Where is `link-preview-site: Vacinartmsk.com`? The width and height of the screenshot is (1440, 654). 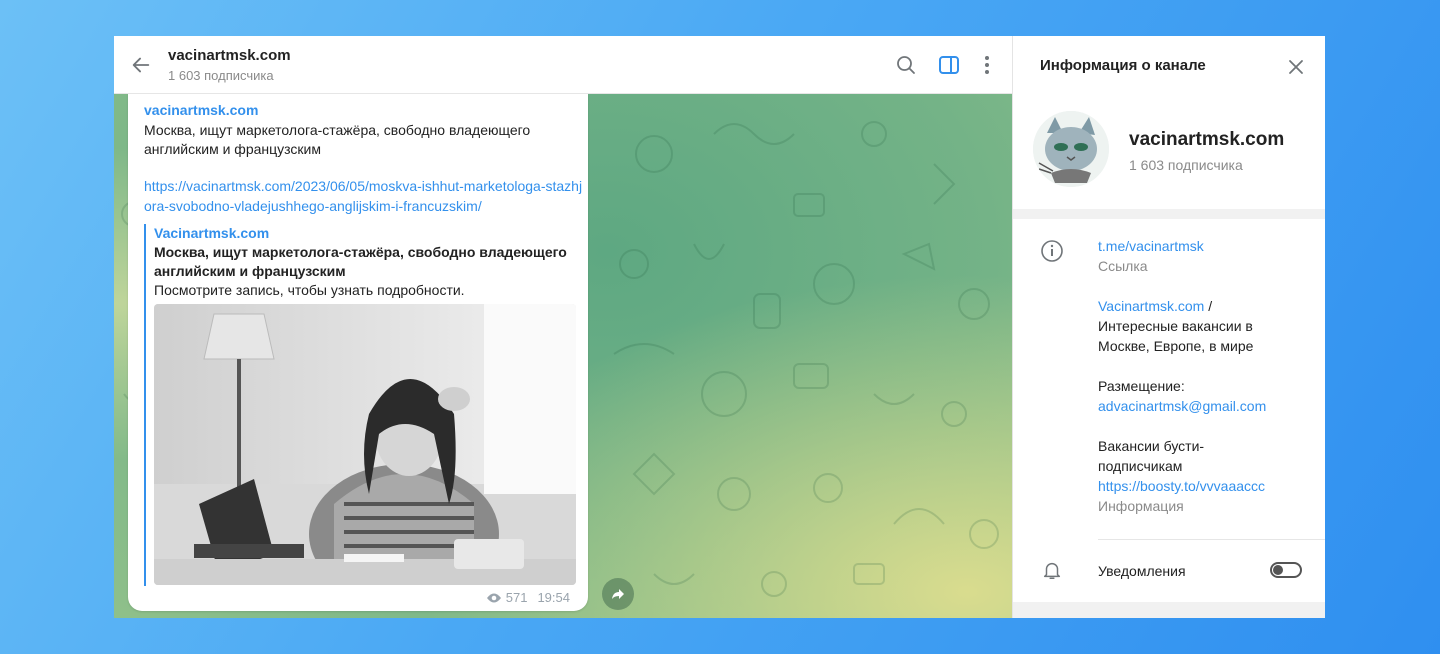
link-preview-site: Vacinartmsk.com is located at coordinates (212, 233).